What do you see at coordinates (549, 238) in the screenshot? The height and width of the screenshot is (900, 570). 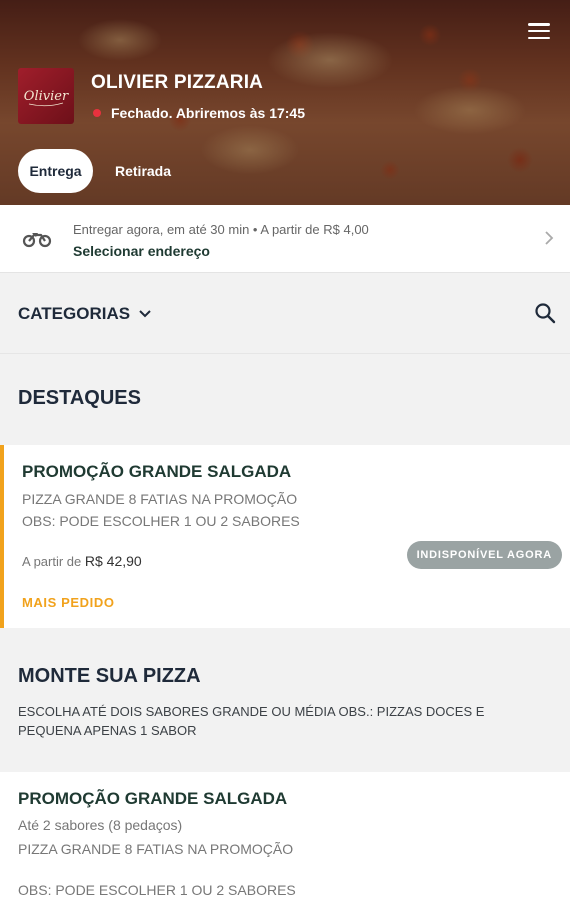 I see `chevron-right-icon` at bounding box center [549, 238].